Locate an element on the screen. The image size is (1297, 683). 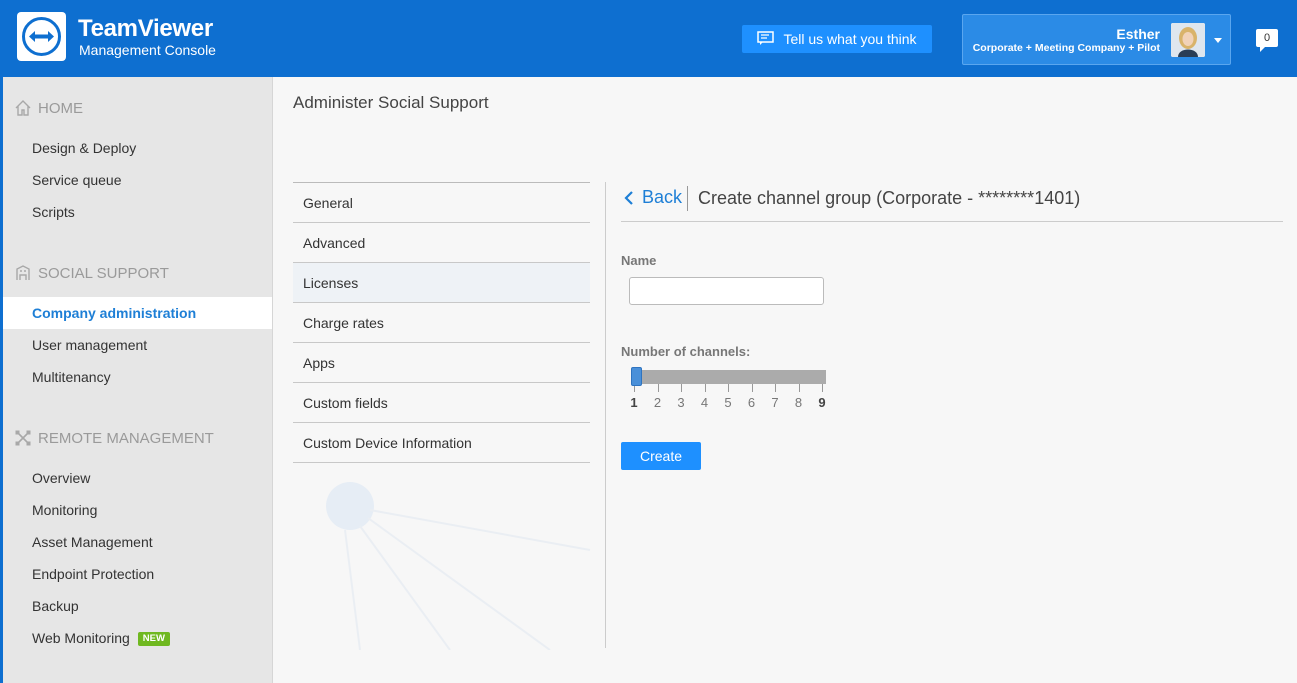
home-icon is located at coordinates (23, 108).